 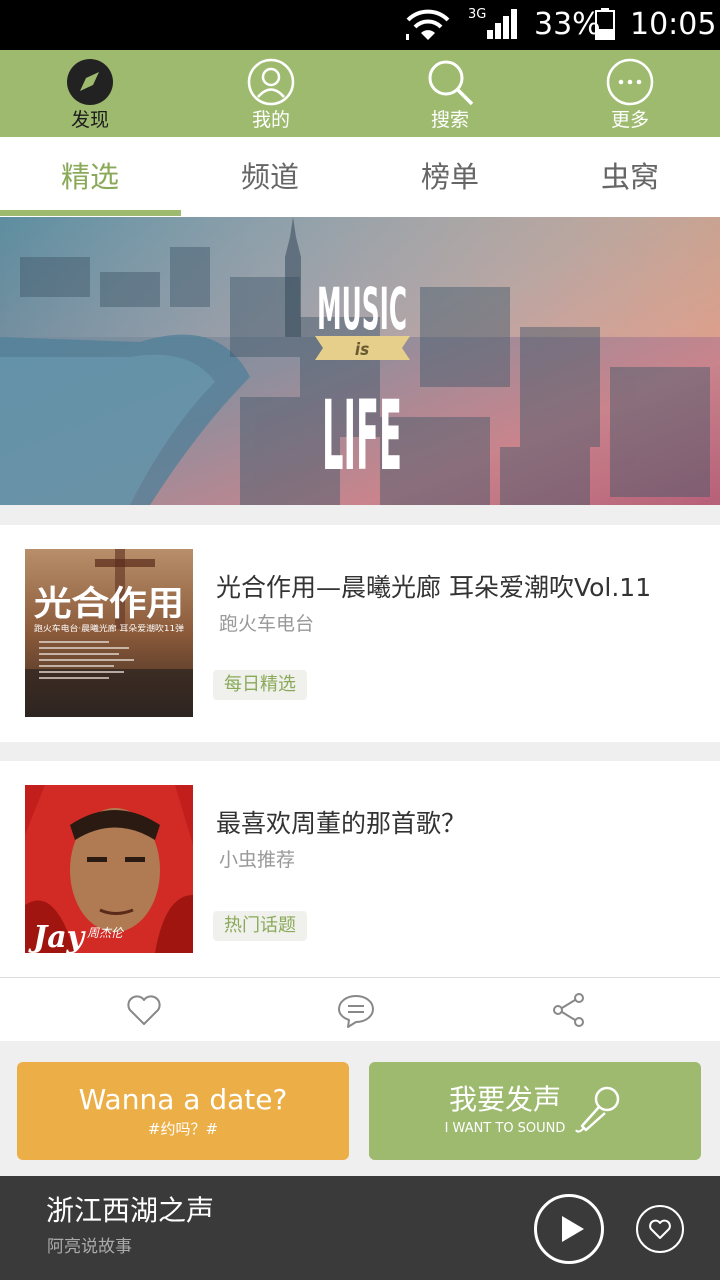 I want to click on favorite-button, so click(x=660, y=1229).